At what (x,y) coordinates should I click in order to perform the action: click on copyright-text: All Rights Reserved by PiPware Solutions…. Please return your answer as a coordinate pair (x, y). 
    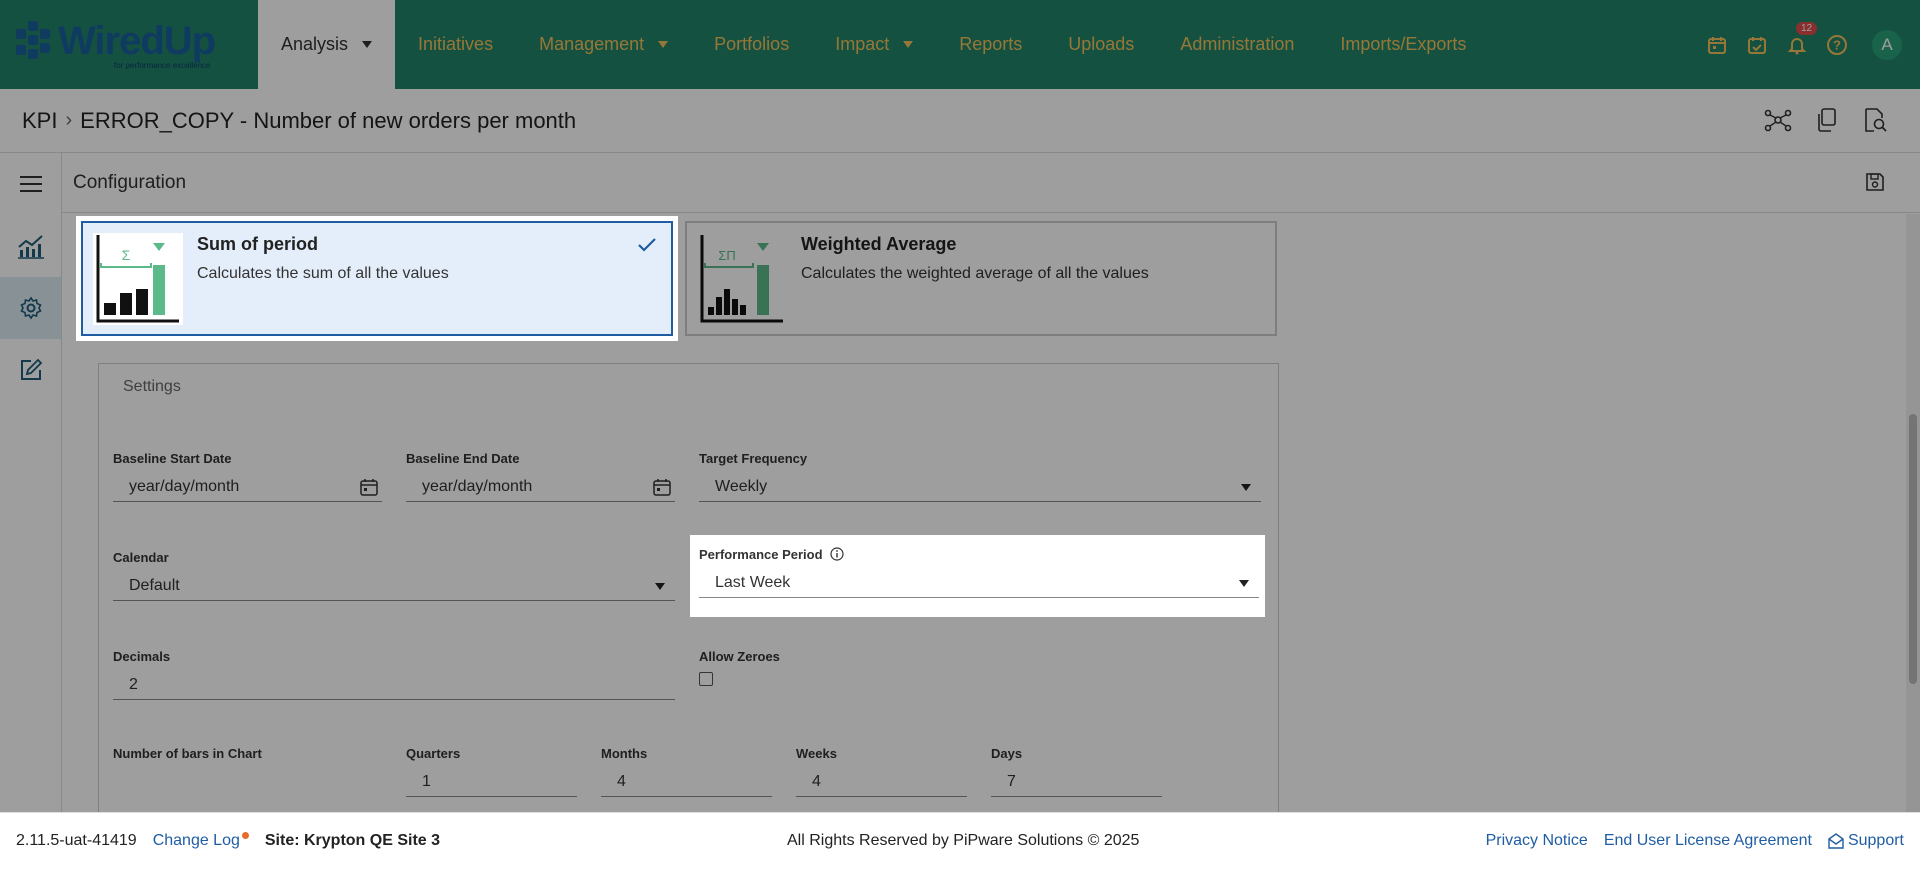
    Looking at the image, I should click on (963, 840).